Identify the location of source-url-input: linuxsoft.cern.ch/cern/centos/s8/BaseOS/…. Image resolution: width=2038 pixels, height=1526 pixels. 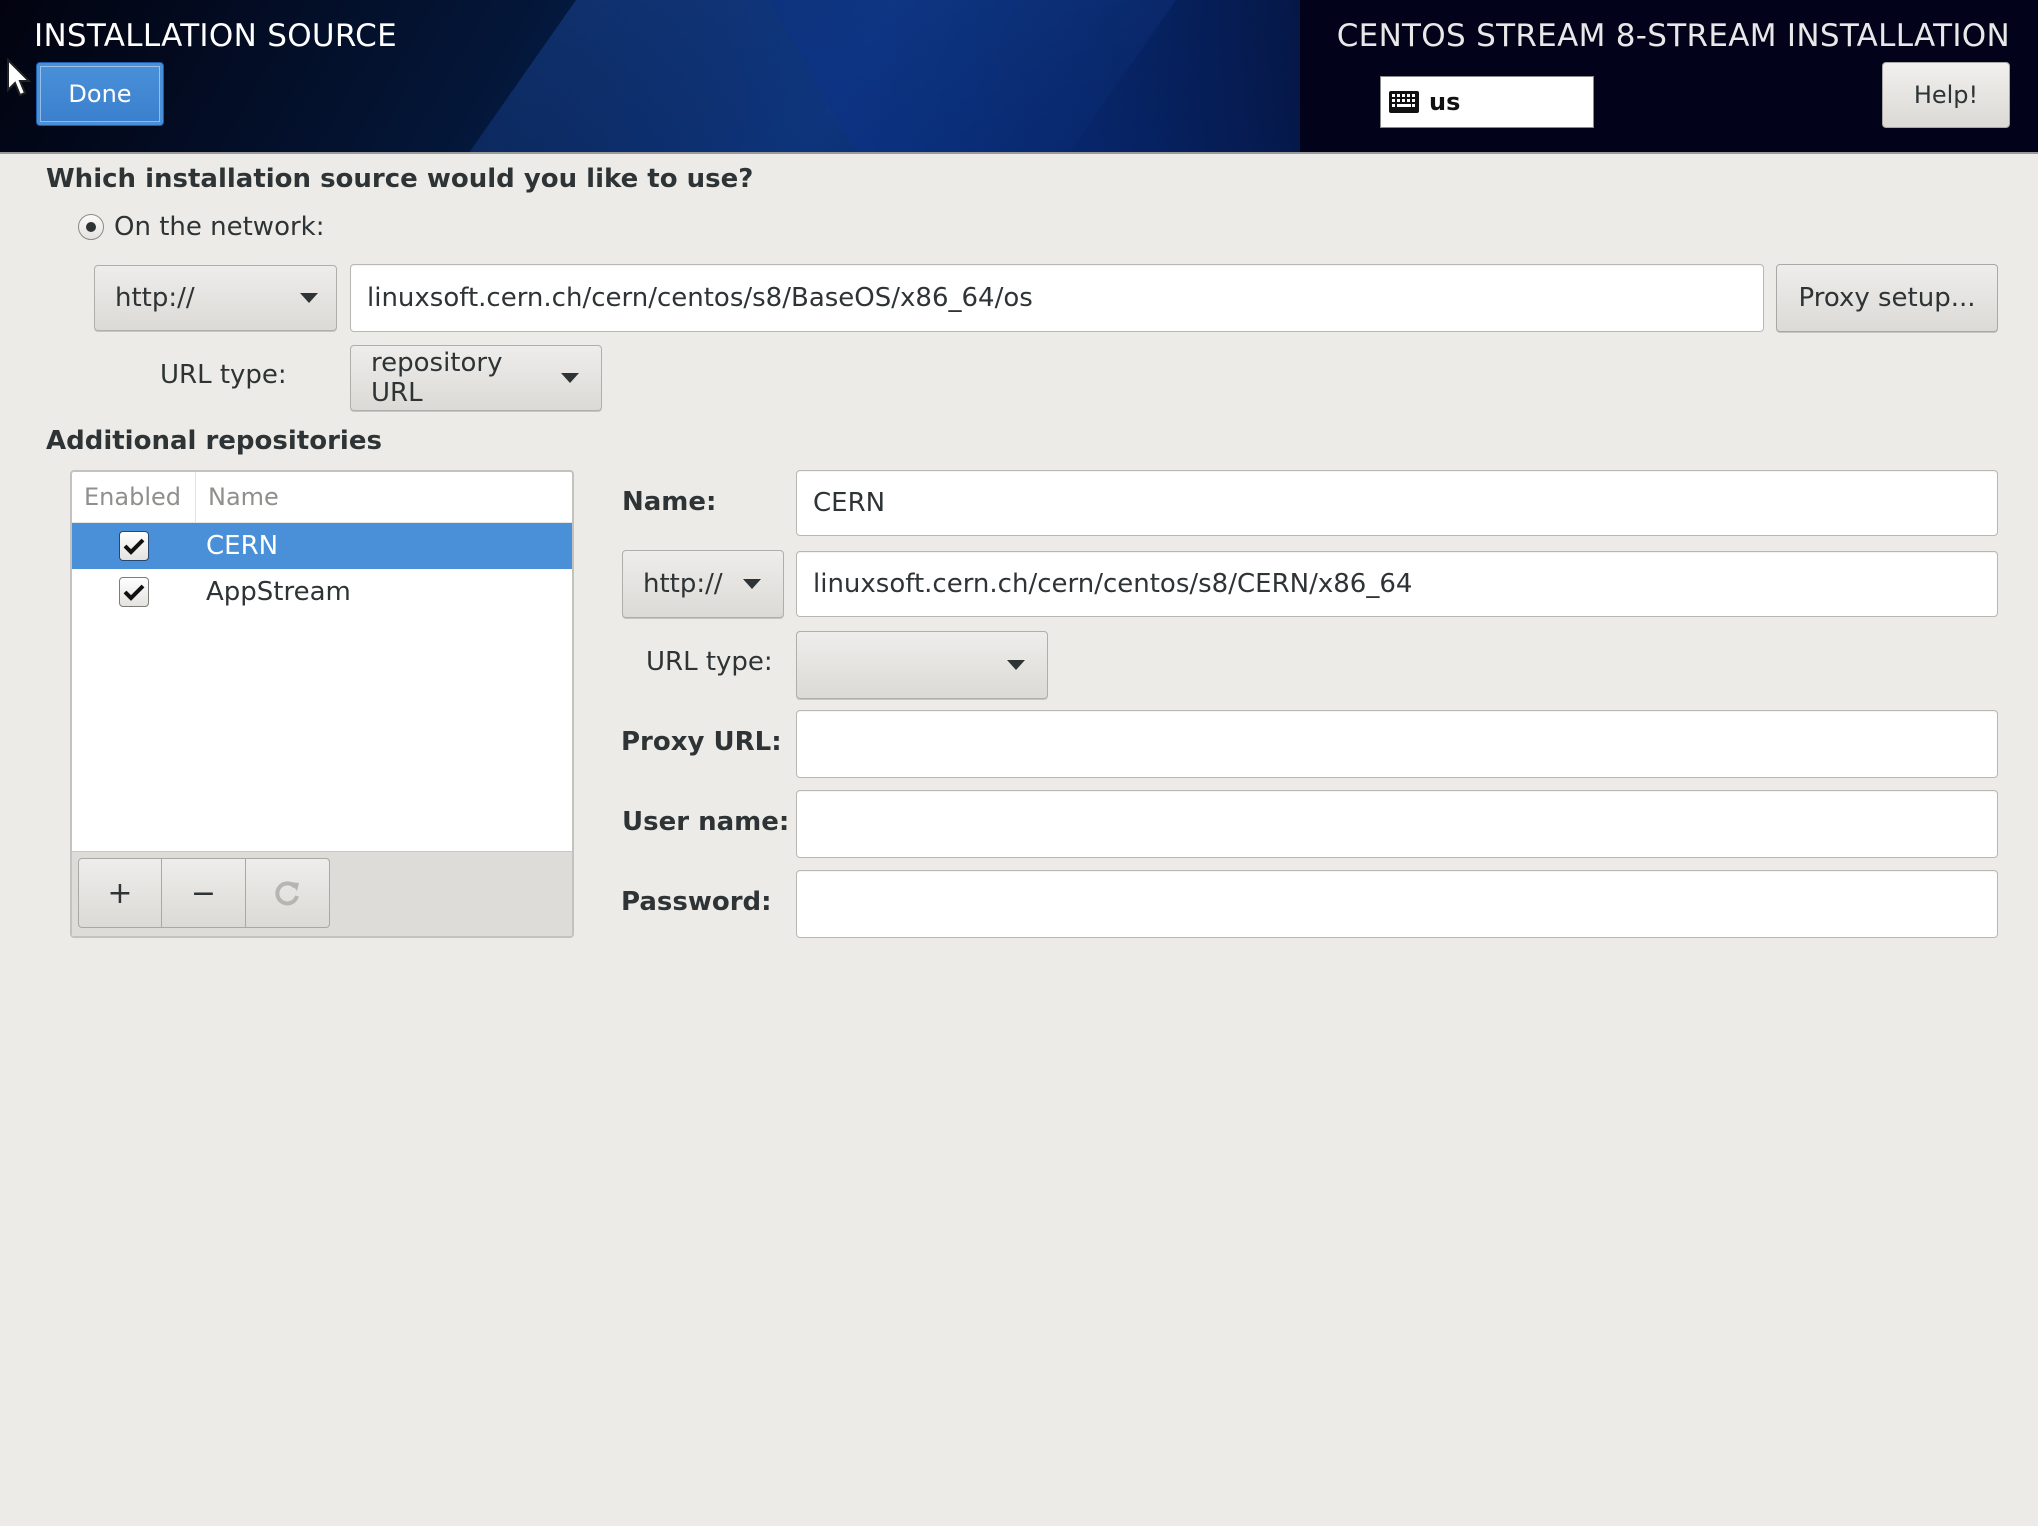
(1057, 298).